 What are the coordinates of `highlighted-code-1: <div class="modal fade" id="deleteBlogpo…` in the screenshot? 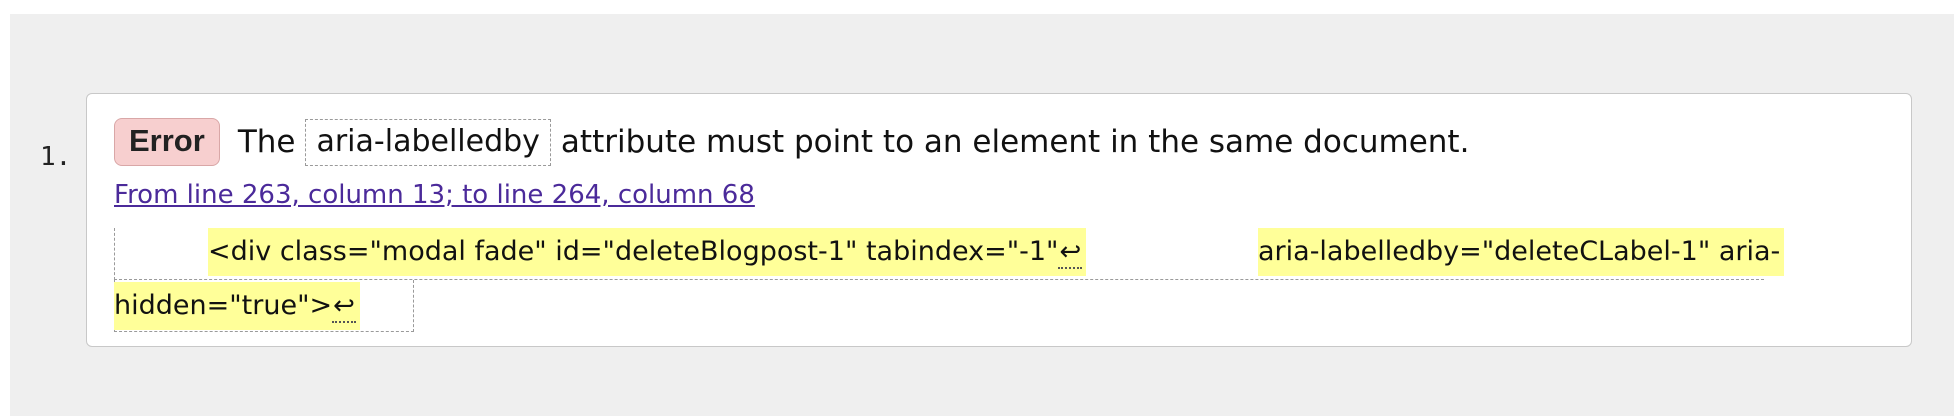 It's located at (647, 252).